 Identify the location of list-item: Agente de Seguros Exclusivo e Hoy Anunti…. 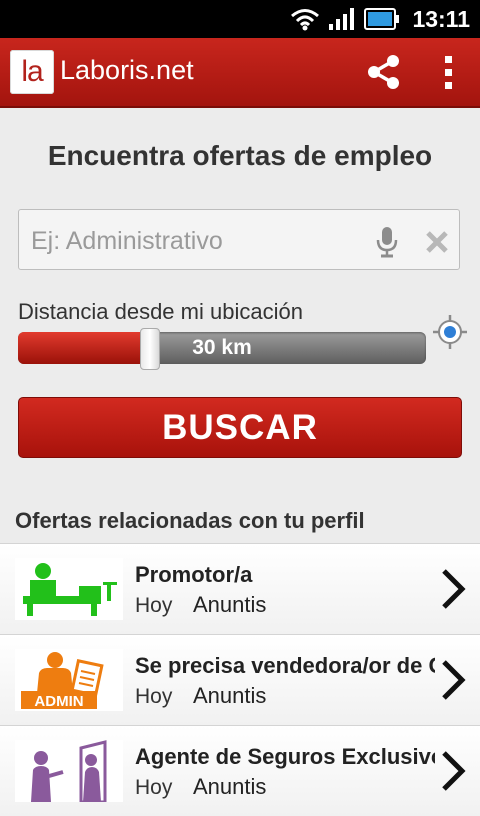
(240, 770).